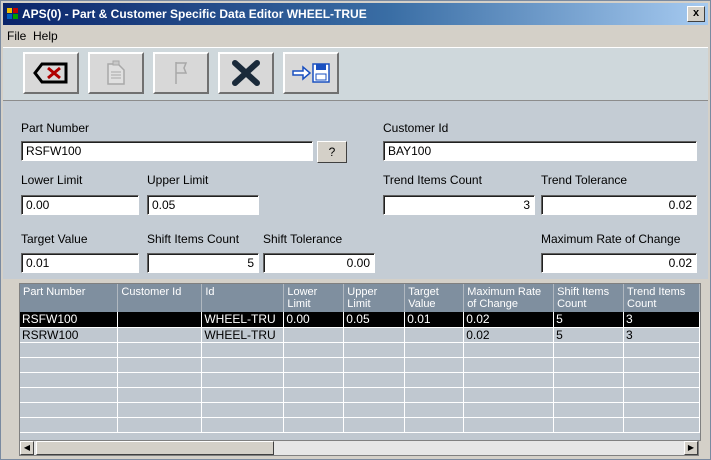 This screenshot has width=711, height=460. Describe the element at coordinates (661, 298) in the screenshot. I see `grid-header-cell: Trend Items Count` at that location.